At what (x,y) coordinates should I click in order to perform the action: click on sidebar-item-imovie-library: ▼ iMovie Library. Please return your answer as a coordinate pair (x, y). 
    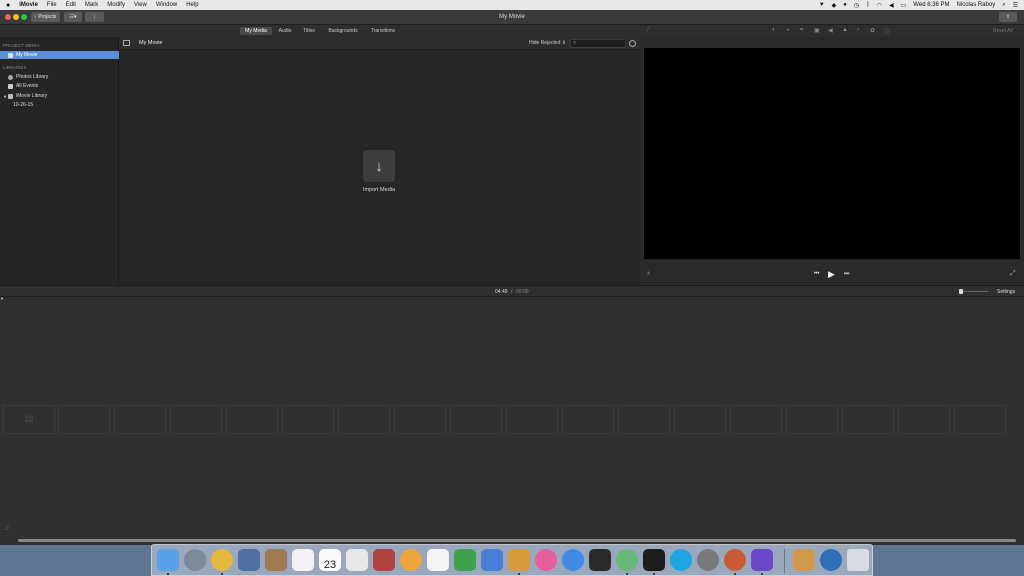
    Looking at the image, I should click on (59, 96).